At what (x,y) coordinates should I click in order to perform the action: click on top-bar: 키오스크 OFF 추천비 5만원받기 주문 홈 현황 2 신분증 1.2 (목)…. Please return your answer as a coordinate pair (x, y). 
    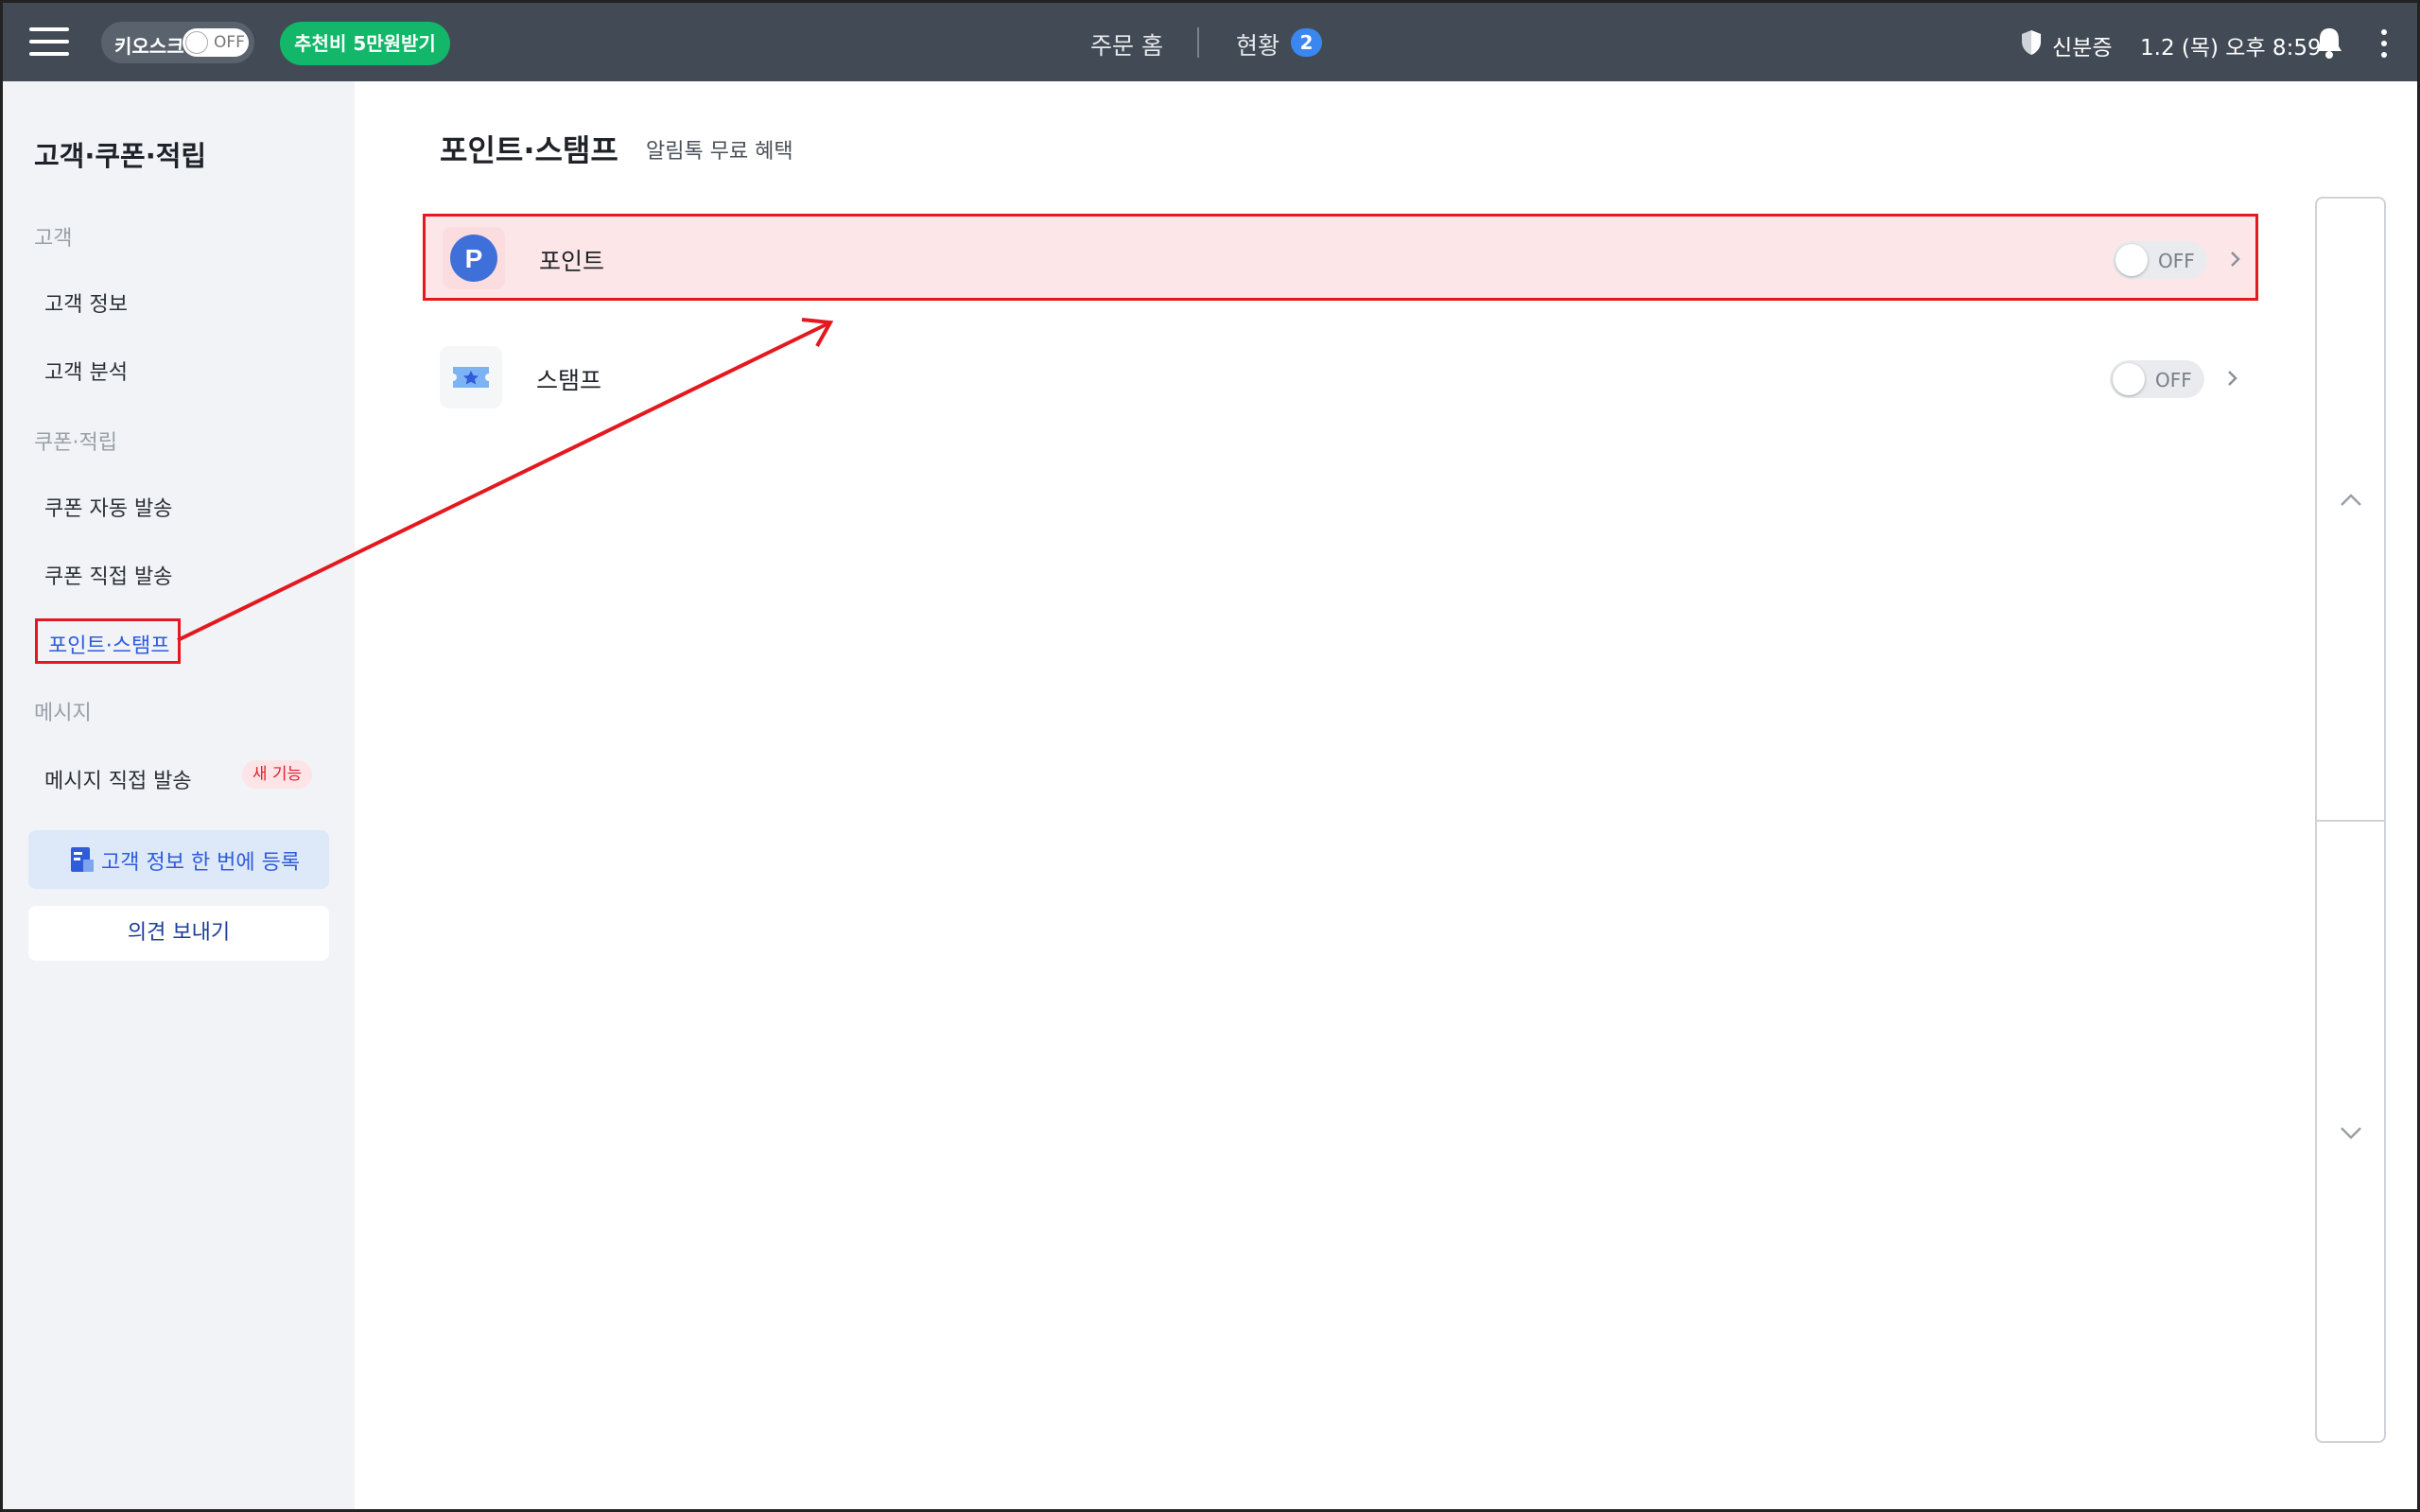
    Looking at the image, I should click on (1210, 42).